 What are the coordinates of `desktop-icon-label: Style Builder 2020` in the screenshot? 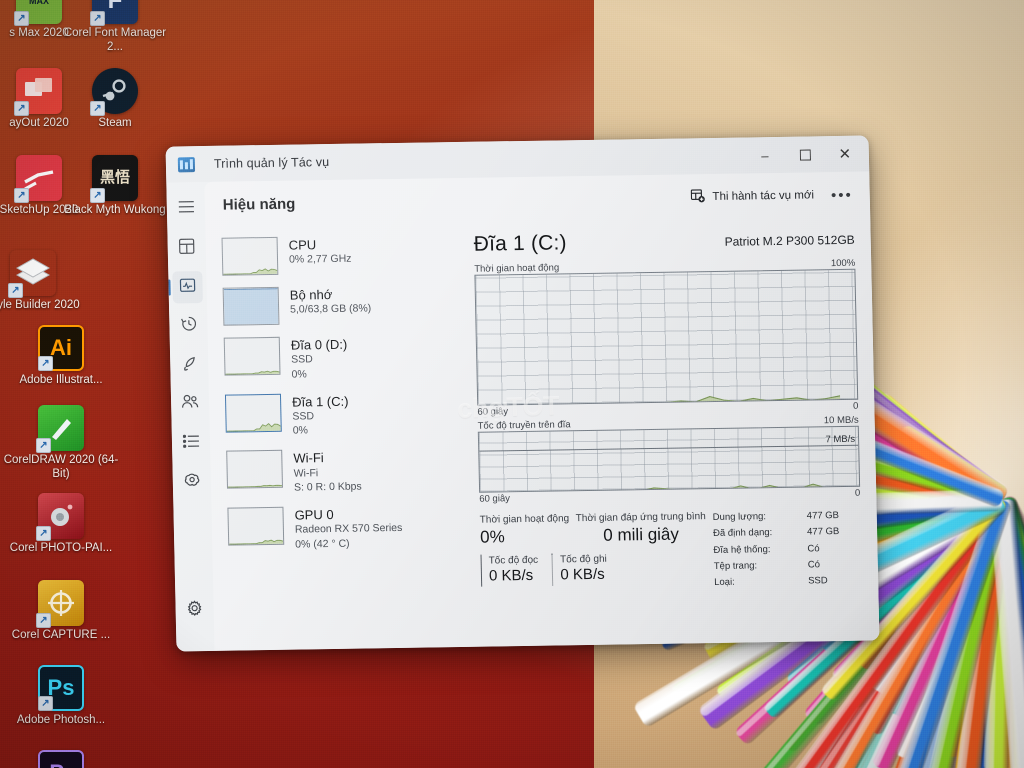 It's located at (40, 305).